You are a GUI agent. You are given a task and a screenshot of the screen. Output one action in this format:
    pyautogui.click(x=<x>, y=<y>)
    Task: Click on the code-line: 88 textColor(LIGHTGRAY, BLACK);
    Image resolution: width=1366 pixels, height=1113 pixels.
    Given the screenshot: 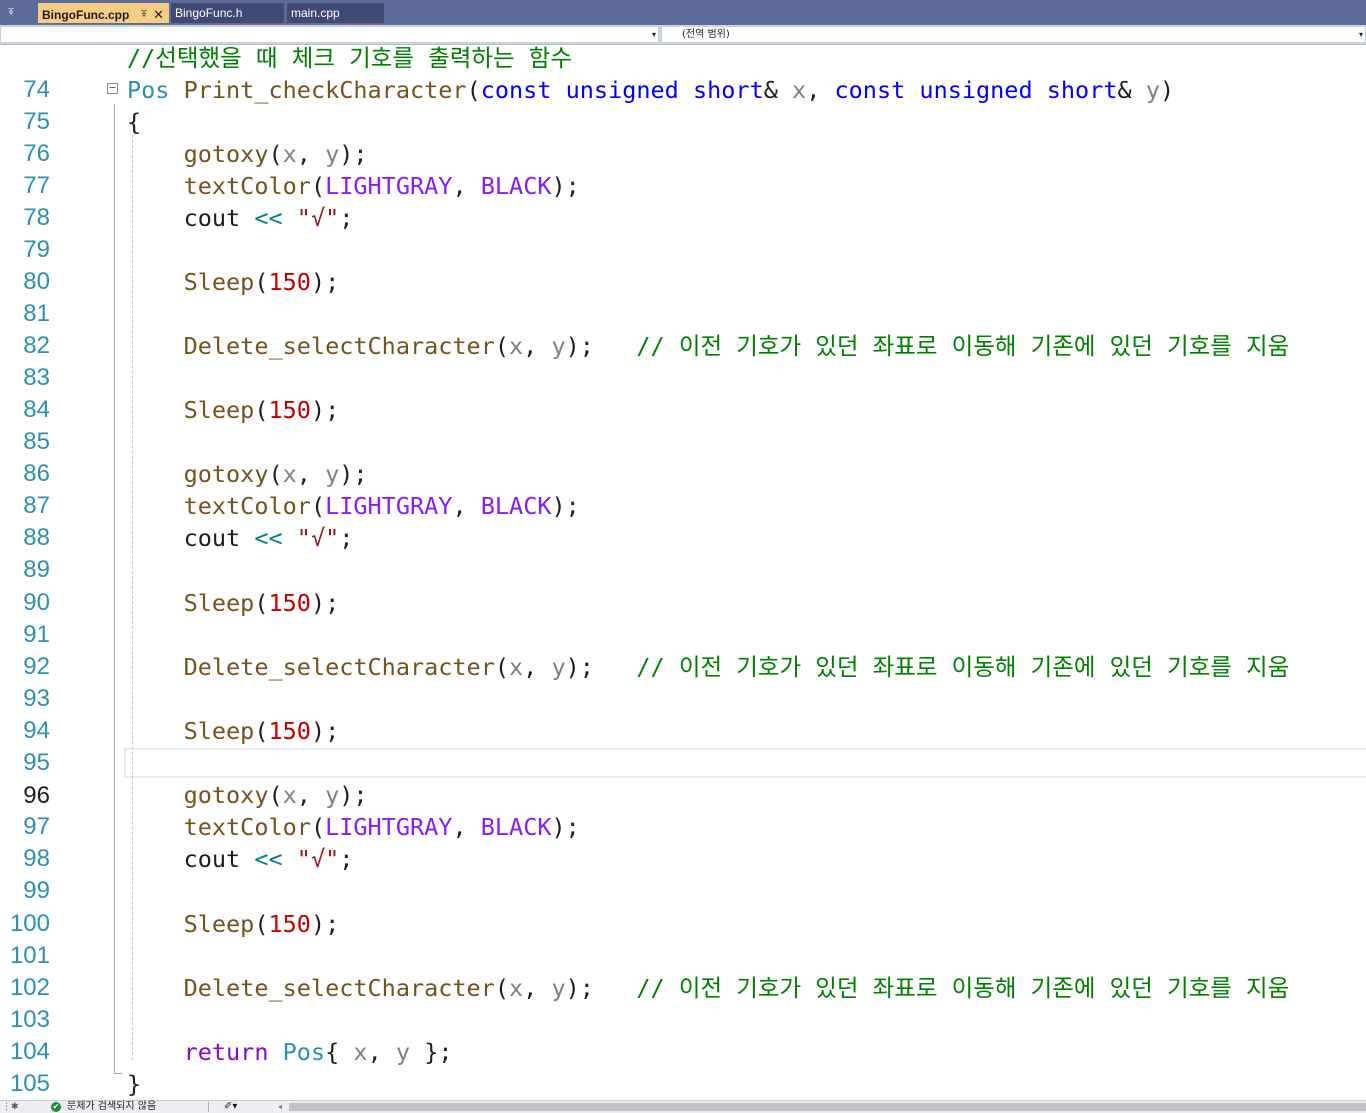 What is the action you would take?
    pyautogui.click(x=683, y=520)
    